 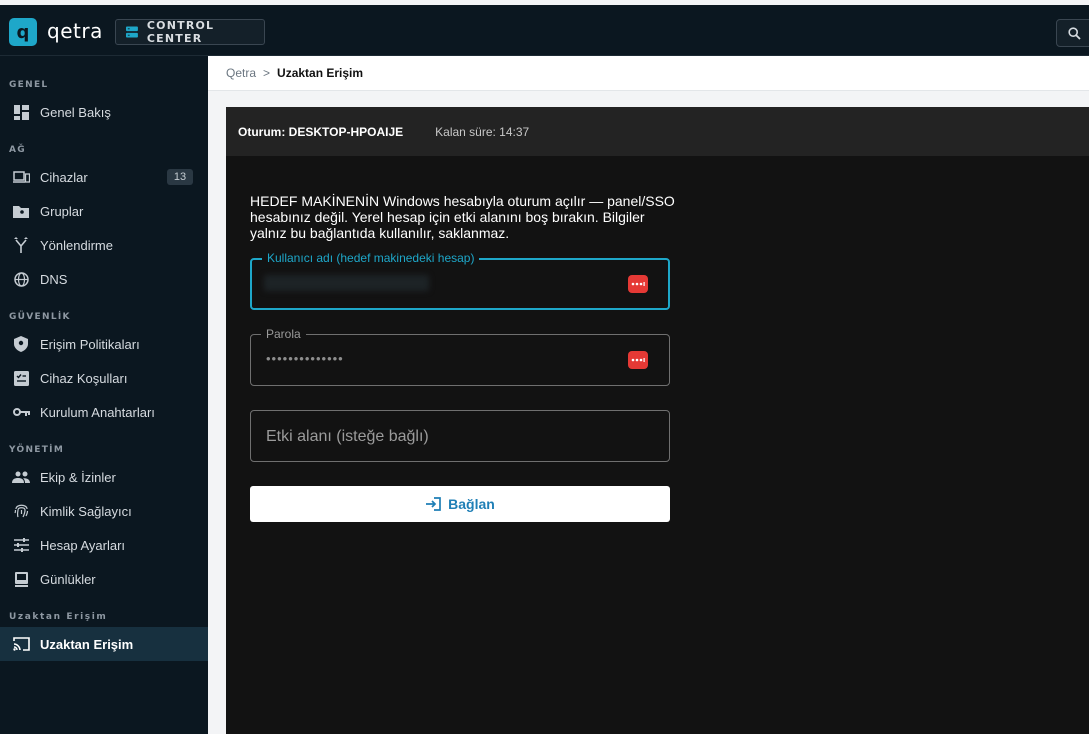 What do you see at coordinates (83, 545) in the screenshot?
I see `sidebar-item-label: Hesap Ayarları` at bounding box center [83, 545].